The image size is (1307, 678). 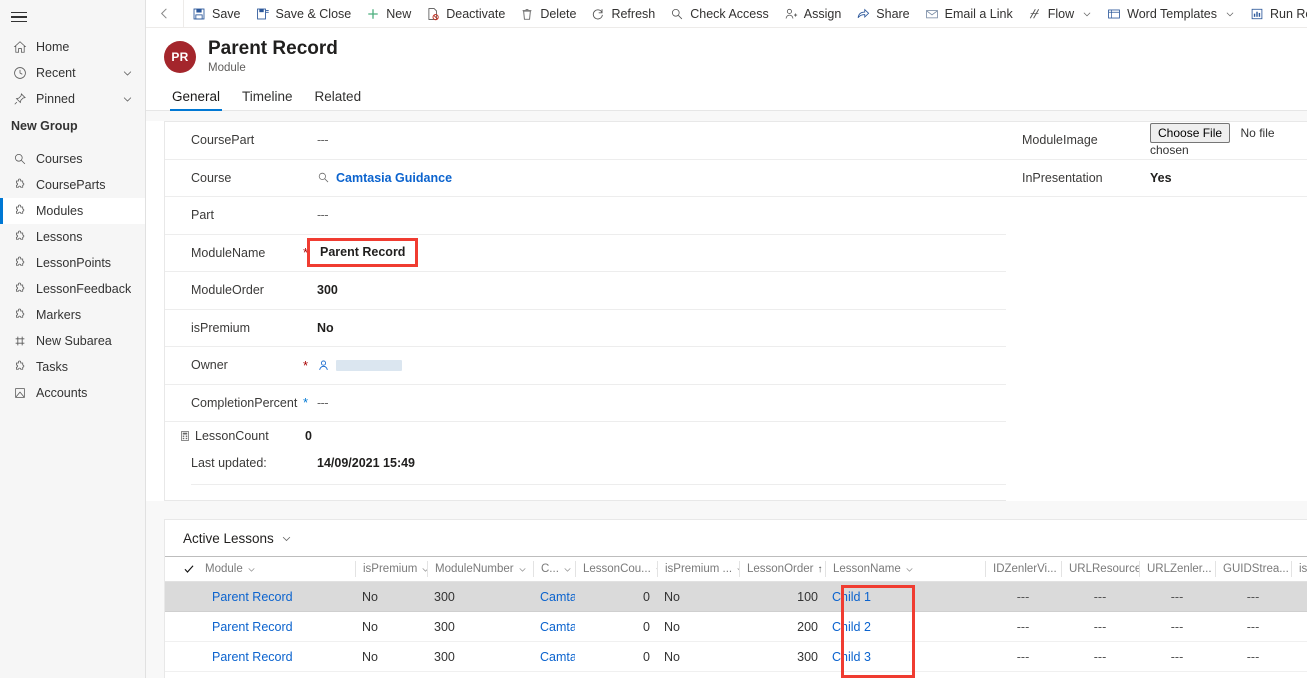 What do you see at coordinates (73, 17) in the screenshot?
I see `site-map-toggle` at bounding box center [73, 17].